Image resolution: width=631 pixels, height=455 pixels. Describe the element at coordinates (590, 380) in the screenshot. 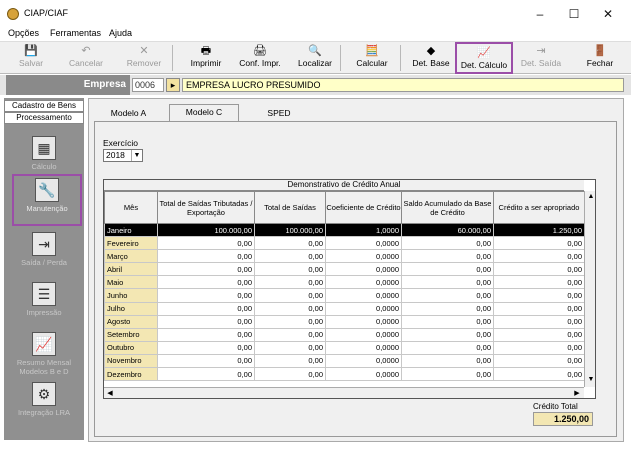

I see `scroll-down-icon: ▼` at that location.